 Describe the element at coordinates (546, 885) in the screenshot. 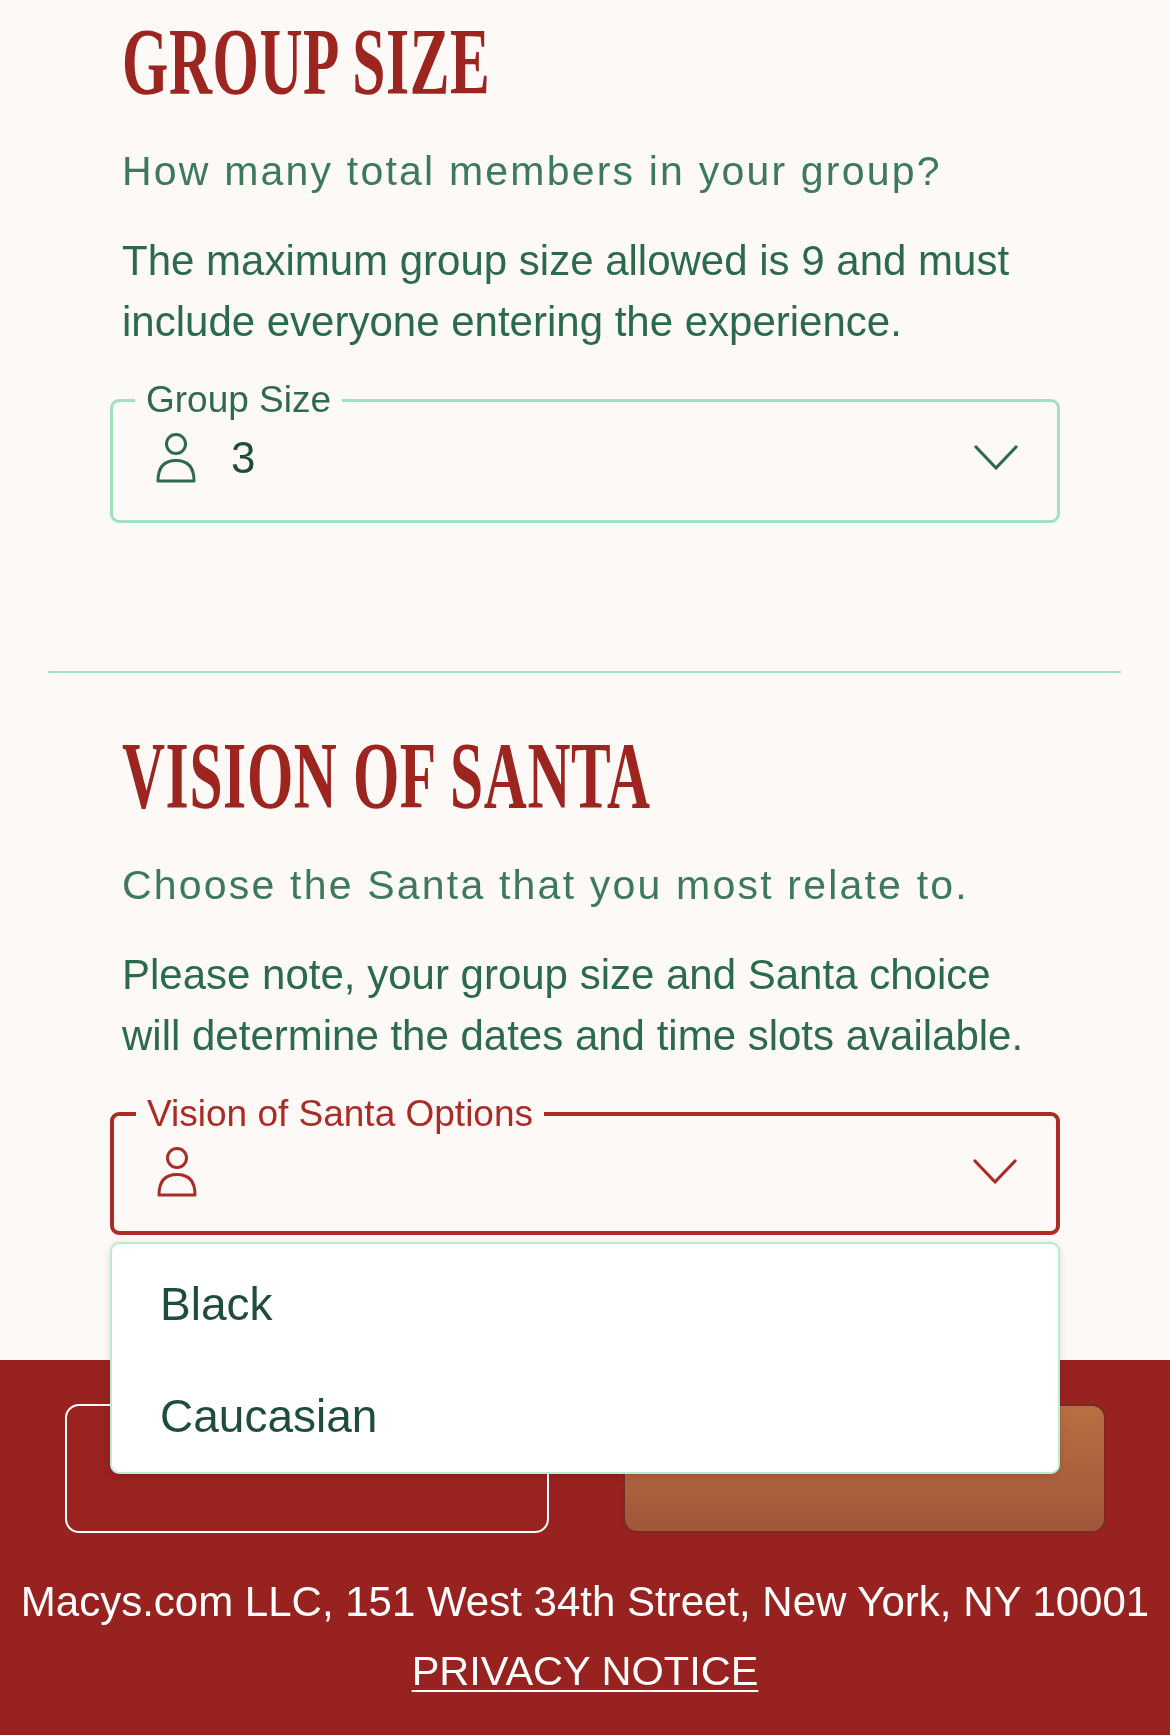

I see `section-prompt: Choose the Santa that you most relate to.` at that location.